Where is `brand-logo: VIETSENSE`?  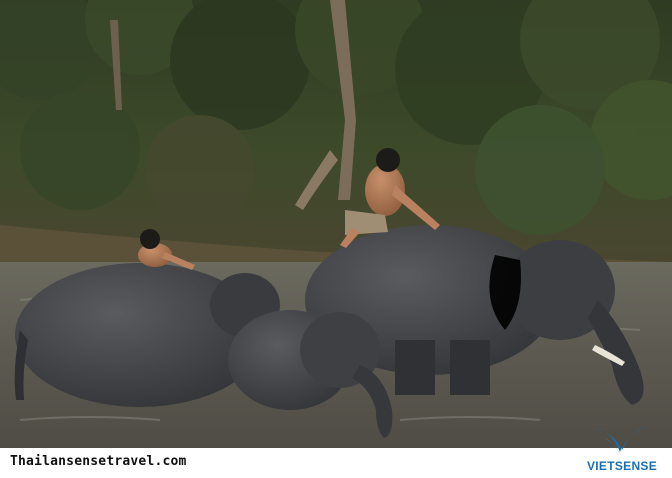
brand-logo: VIETSENSE is located at coordinates (622, 449).